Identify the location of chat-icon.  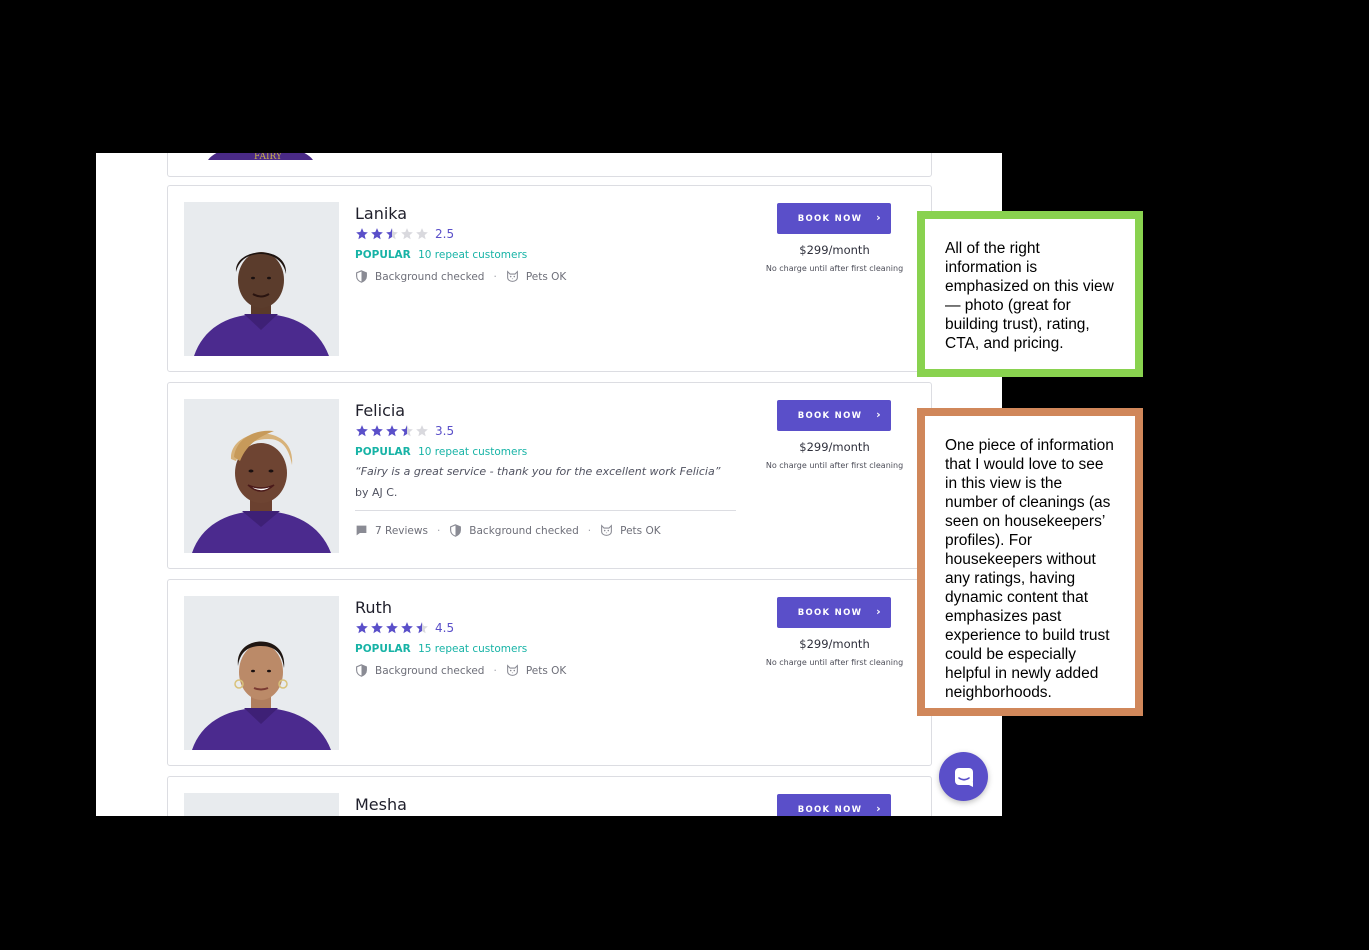
(963, 777).